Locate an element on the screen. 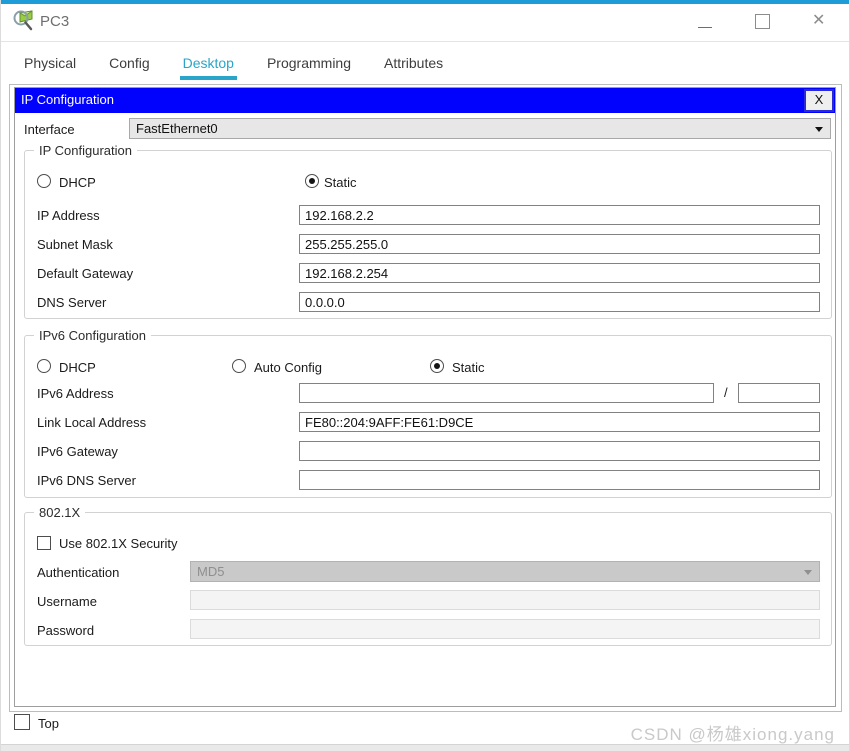 This screenshot has width=850, height=751. authentication-label: Authentication is located at coordinates (78, 572).